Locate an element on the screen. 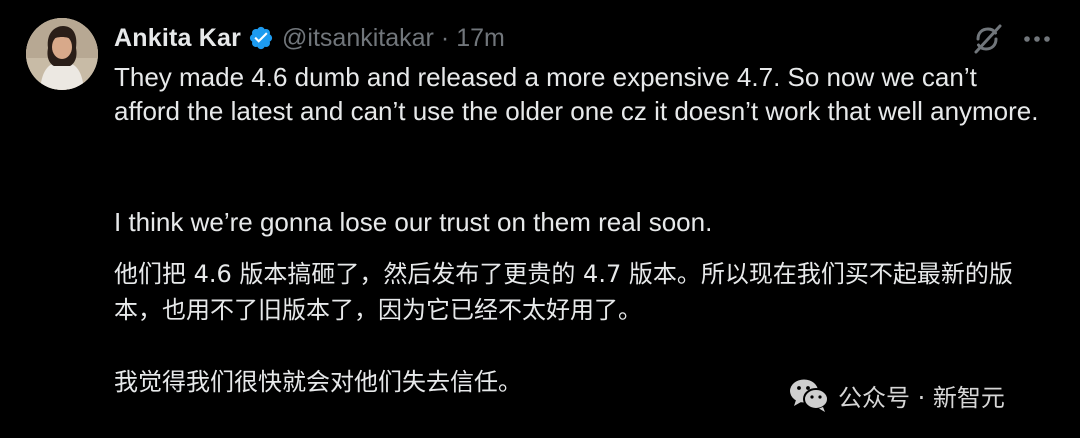  tweet-header: Ankita Kar @itsankitakar · 17m is located at coordinates (309, 38).